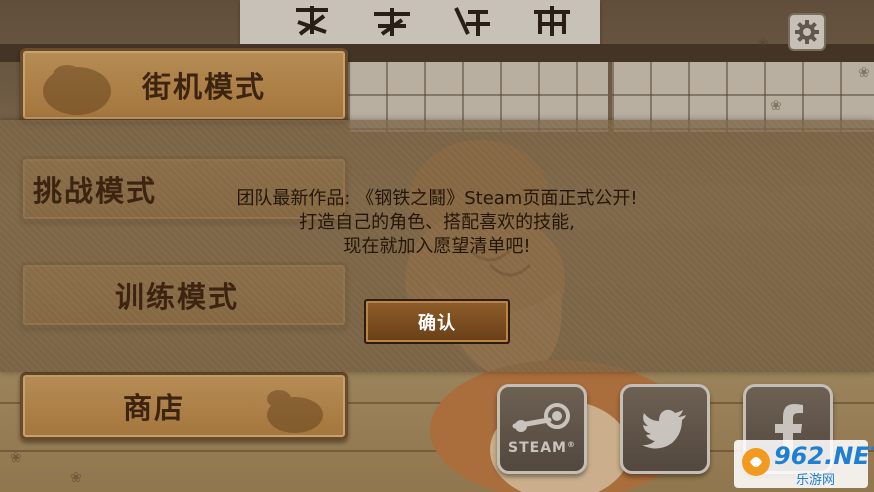  I want to click on site-watermark: 962.NET 乐游网, so click(804, 464).